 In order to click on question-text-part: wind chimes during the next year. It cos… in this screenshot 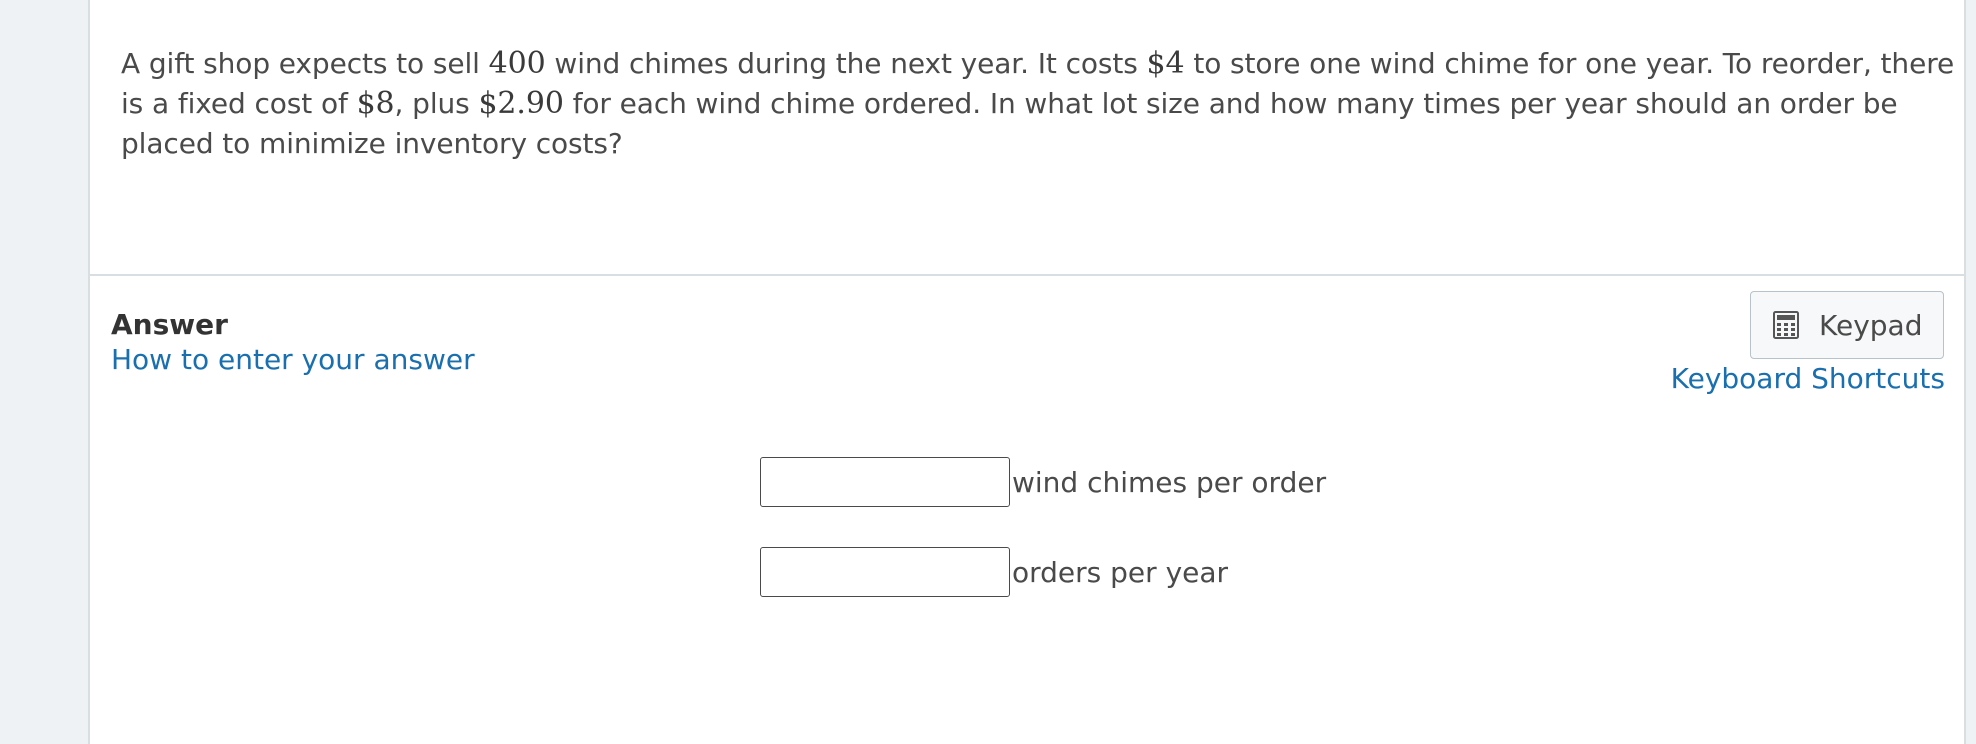, I will do `click(846, 63)`.